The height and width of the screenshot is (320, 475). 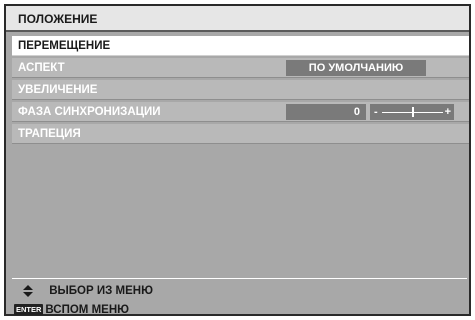 I want to click on menu-item-label: АСПЕКТ, so click(x=41, y=68).